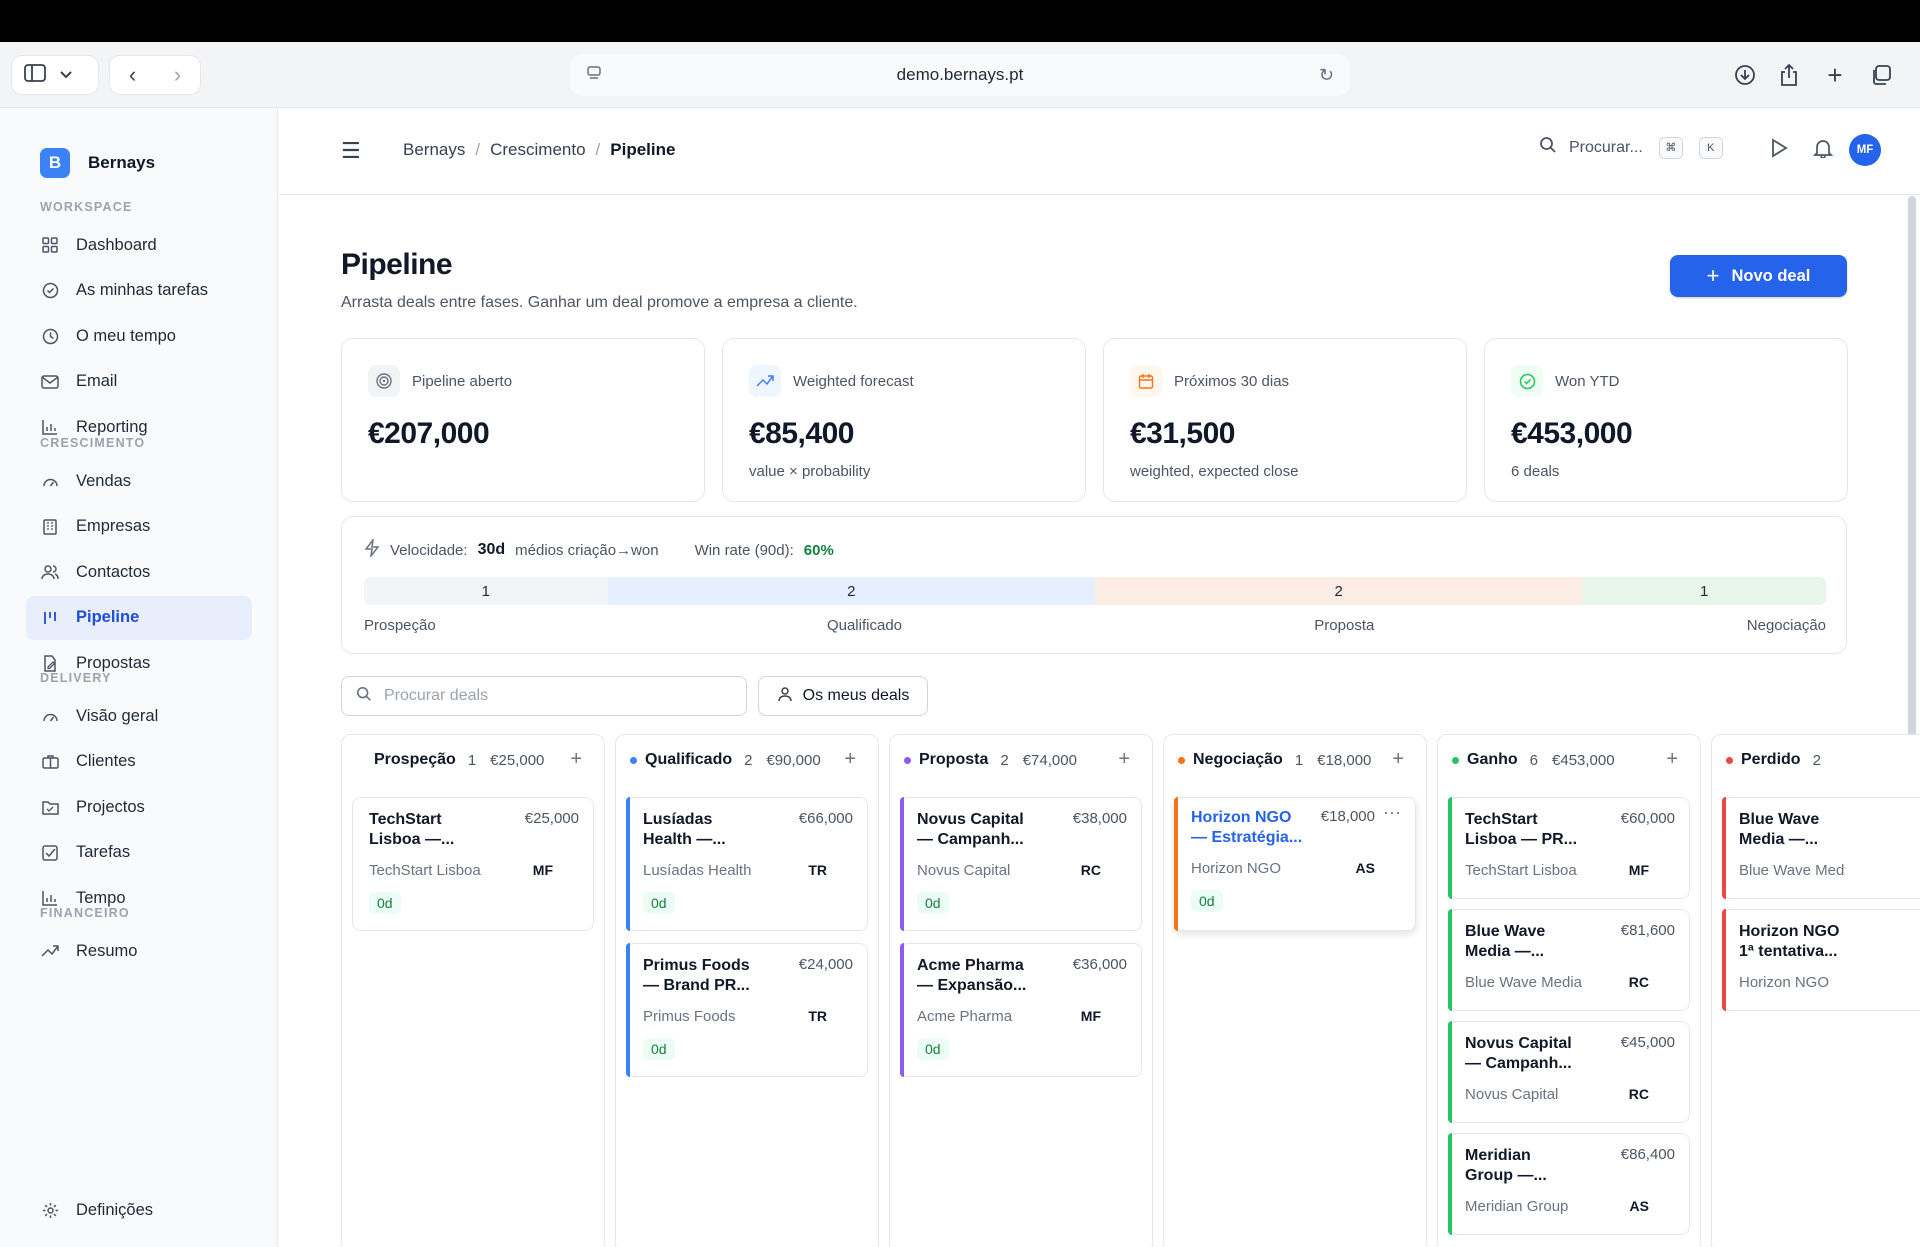  Describe the element at coordinates (748, 760) in the screenshot. I see `column-count: 2` at that location.